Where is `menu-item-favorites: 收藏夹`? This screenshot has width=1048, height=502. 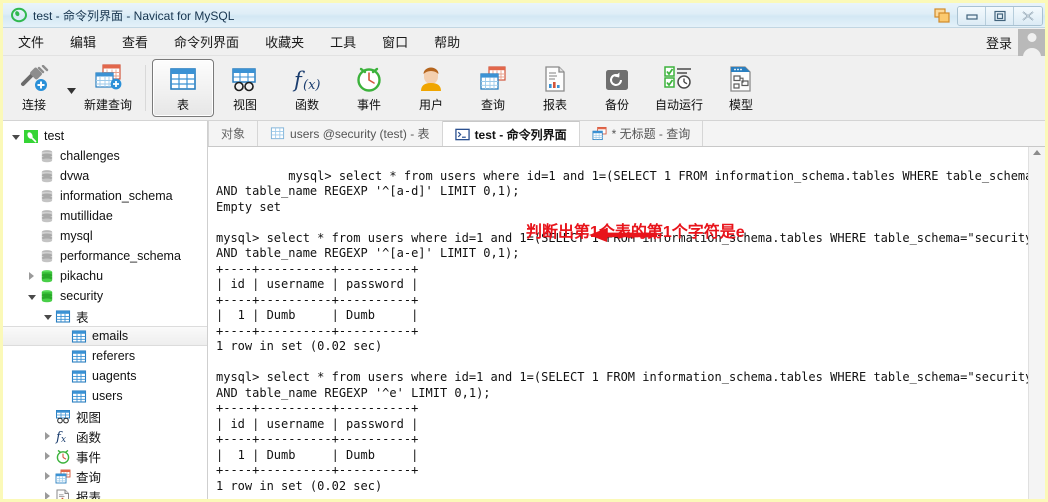
menu-item-favorites: 收藏夹 is located at coordinates (284, 41).